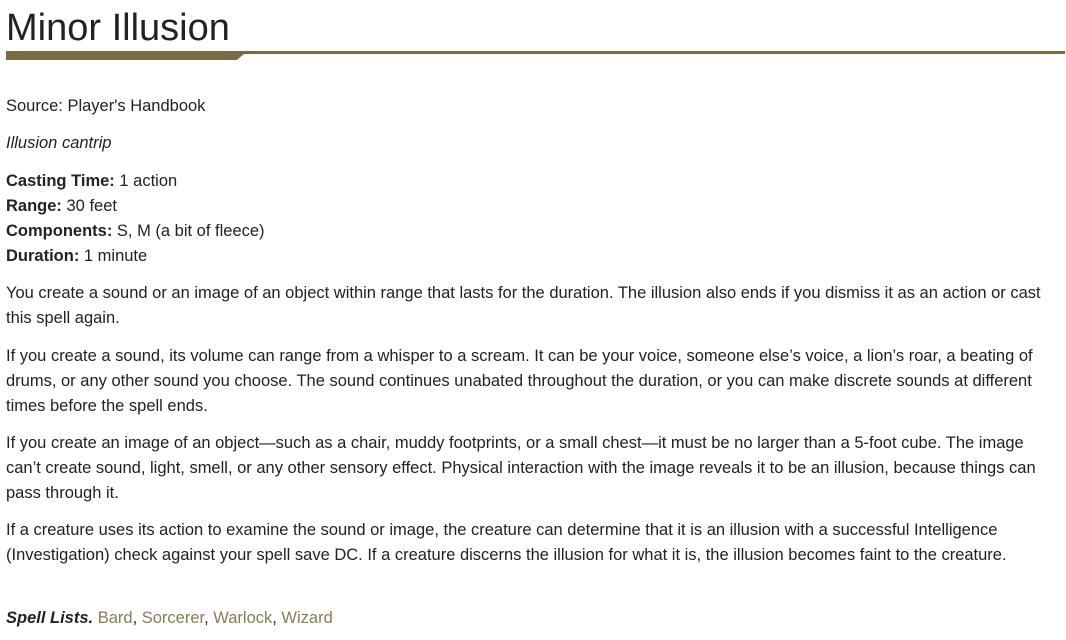  What do you see at coordinates (106, 106) in the screenshot?
I see `spell-source: Source: Player's Handbook` at bounding box center [106, 106].